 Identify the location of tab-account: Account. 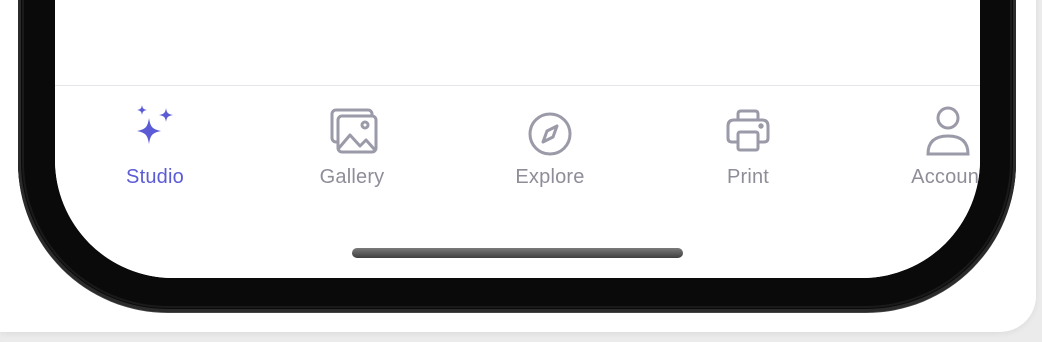
(929, 149).